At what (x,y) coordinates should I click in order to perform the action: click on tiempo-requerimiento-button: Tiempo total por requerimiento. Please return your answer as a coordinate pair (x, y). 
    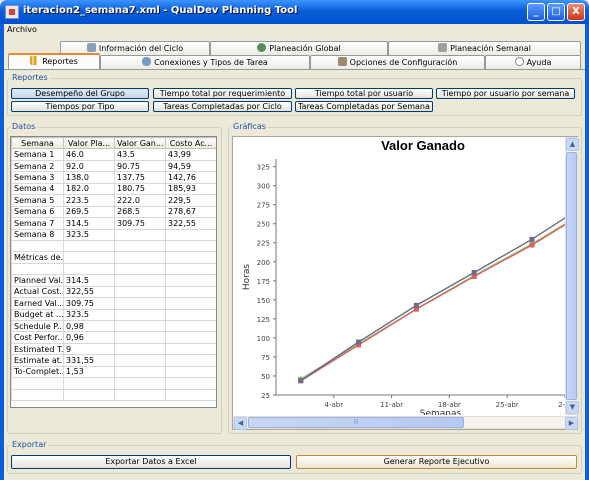
    Looking at the image, I should click on (222, 93).